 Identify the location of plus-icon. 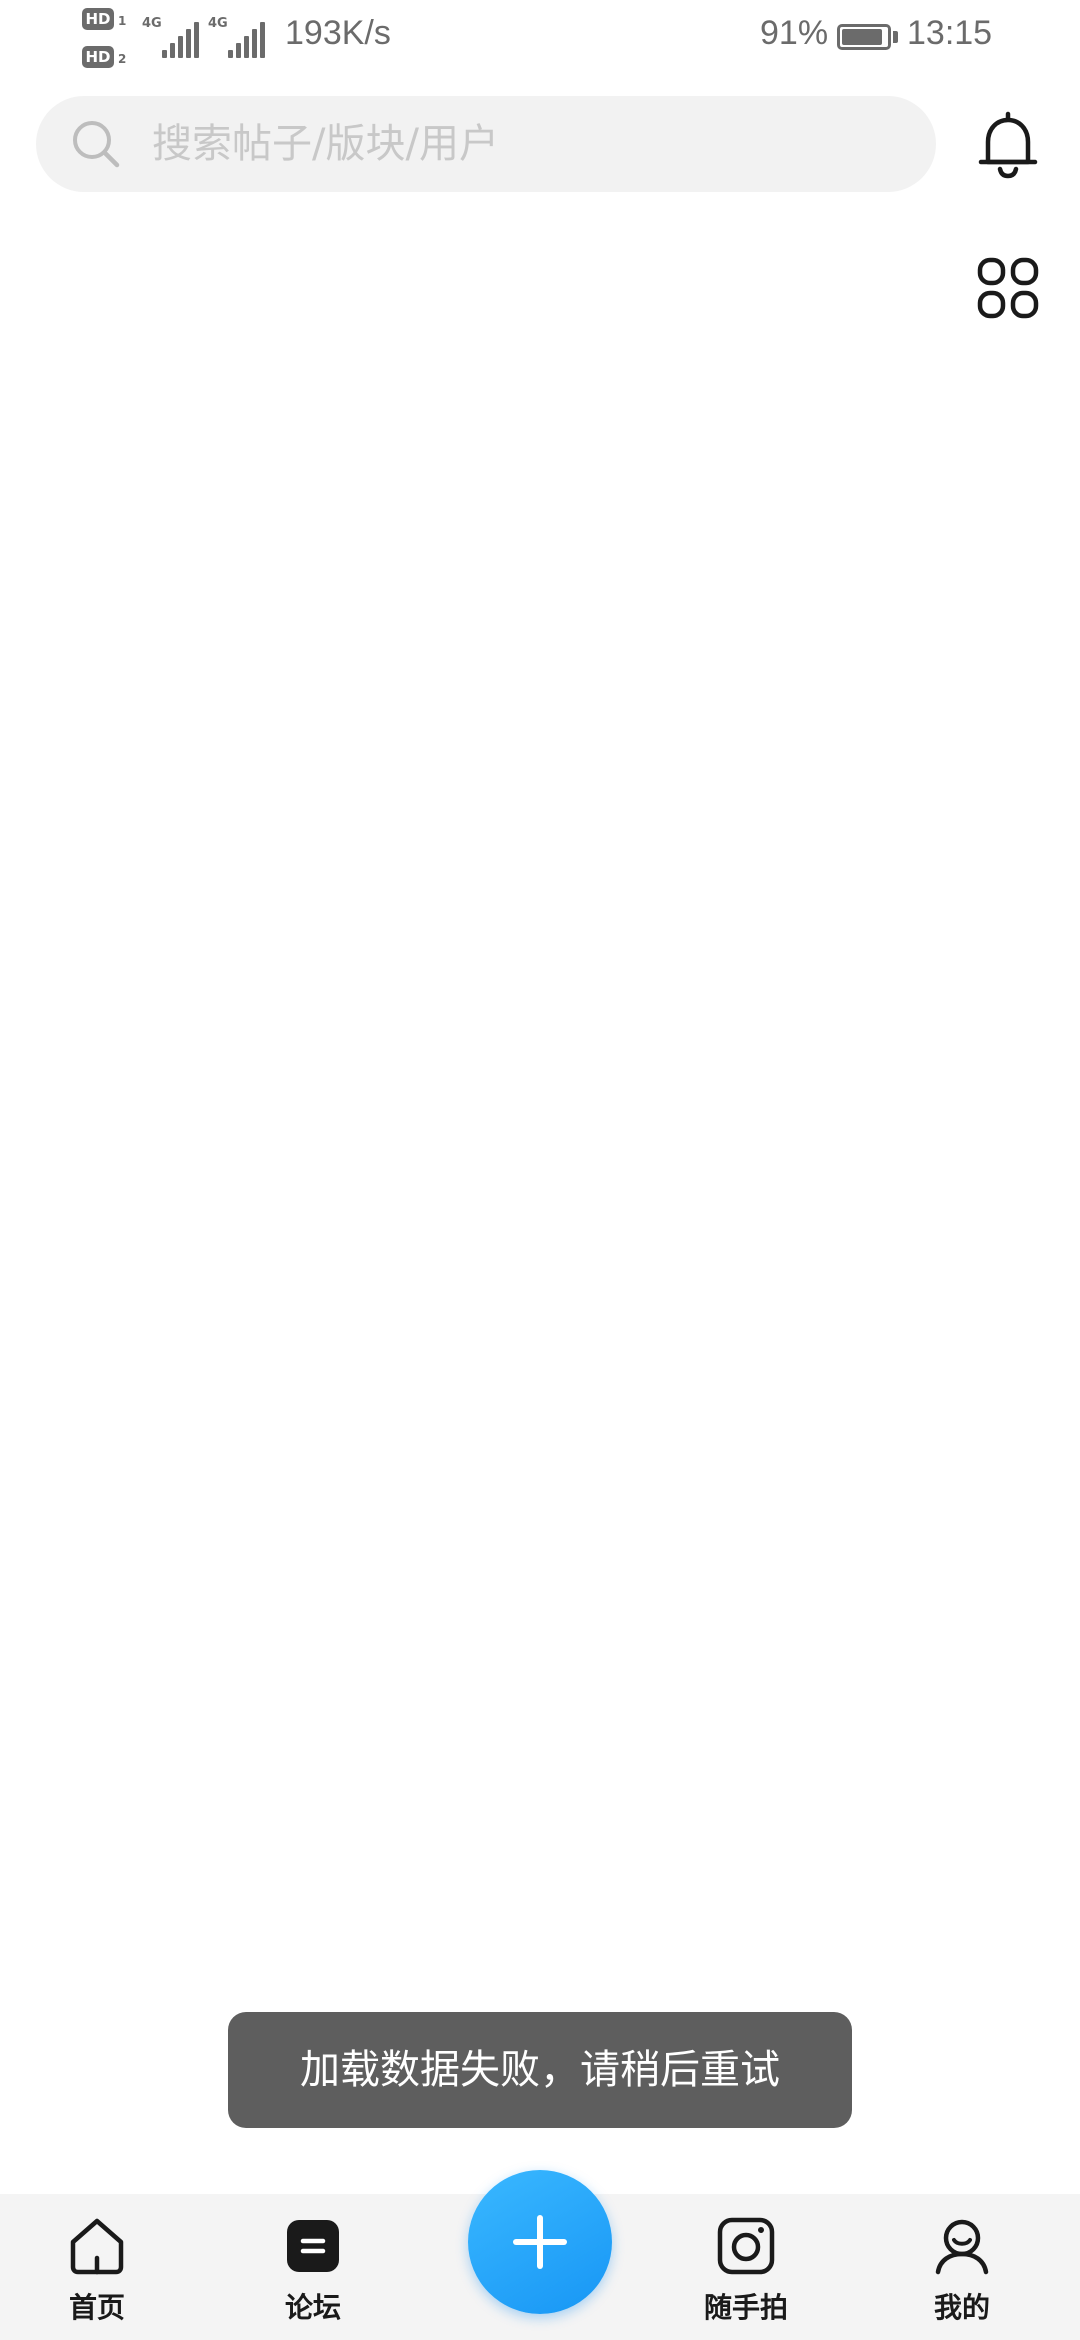
(540, 2242).